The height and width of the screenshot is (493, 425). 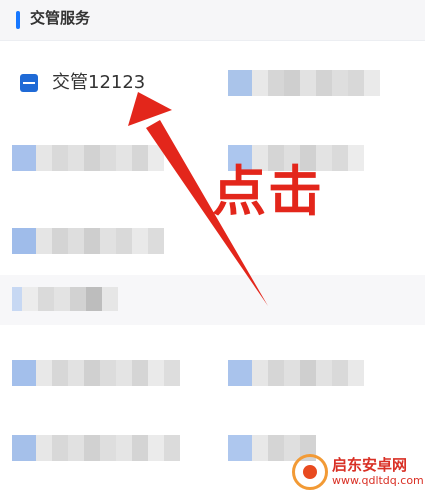 What do you see at coordinates (150, 109) in the screenshot?
I see `arrow-head` at bounding box center [150, 109].